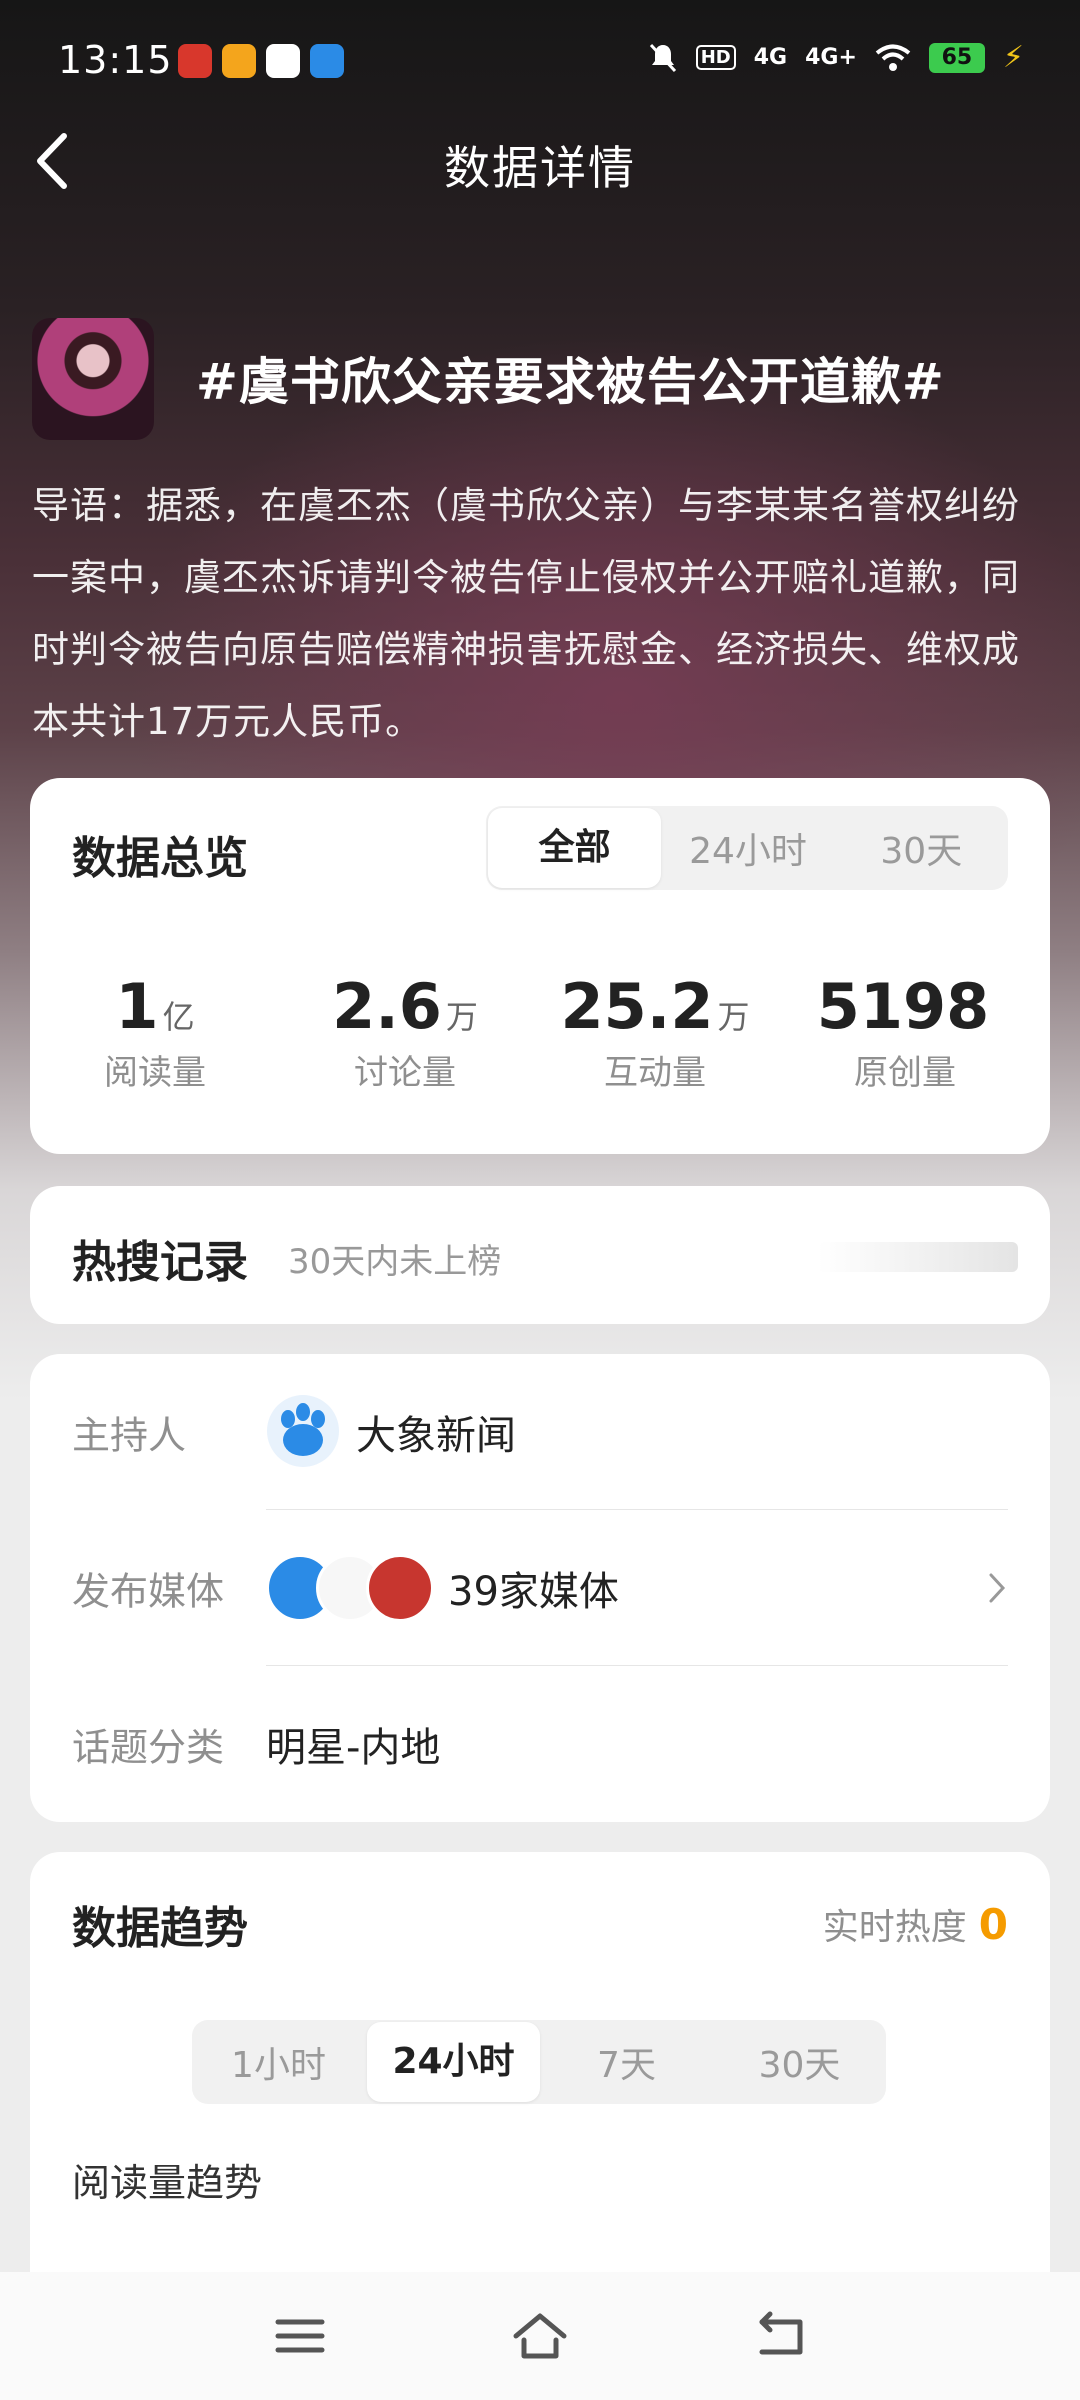 Image resolution: width=1080 pixels, height=2400 pixels. Describe the element at coordinates (155, 1073) in the screenshot. I see `stat-label: 阅读量` at that location.